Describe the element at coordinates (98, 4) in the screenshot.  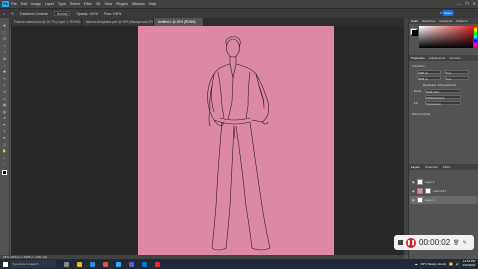
I see `menu-3d: 3D` at that location.